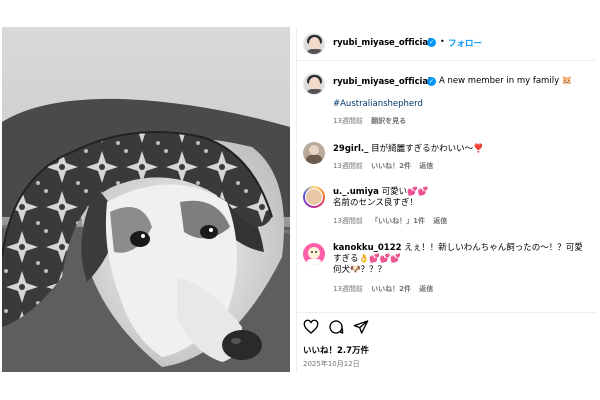 The height and width of the screenshot is (400, 600). What do you see at coordinates (465, 43) in the screenshot?
I see `follow-button: フォロー` at bounding box center [465, 43].